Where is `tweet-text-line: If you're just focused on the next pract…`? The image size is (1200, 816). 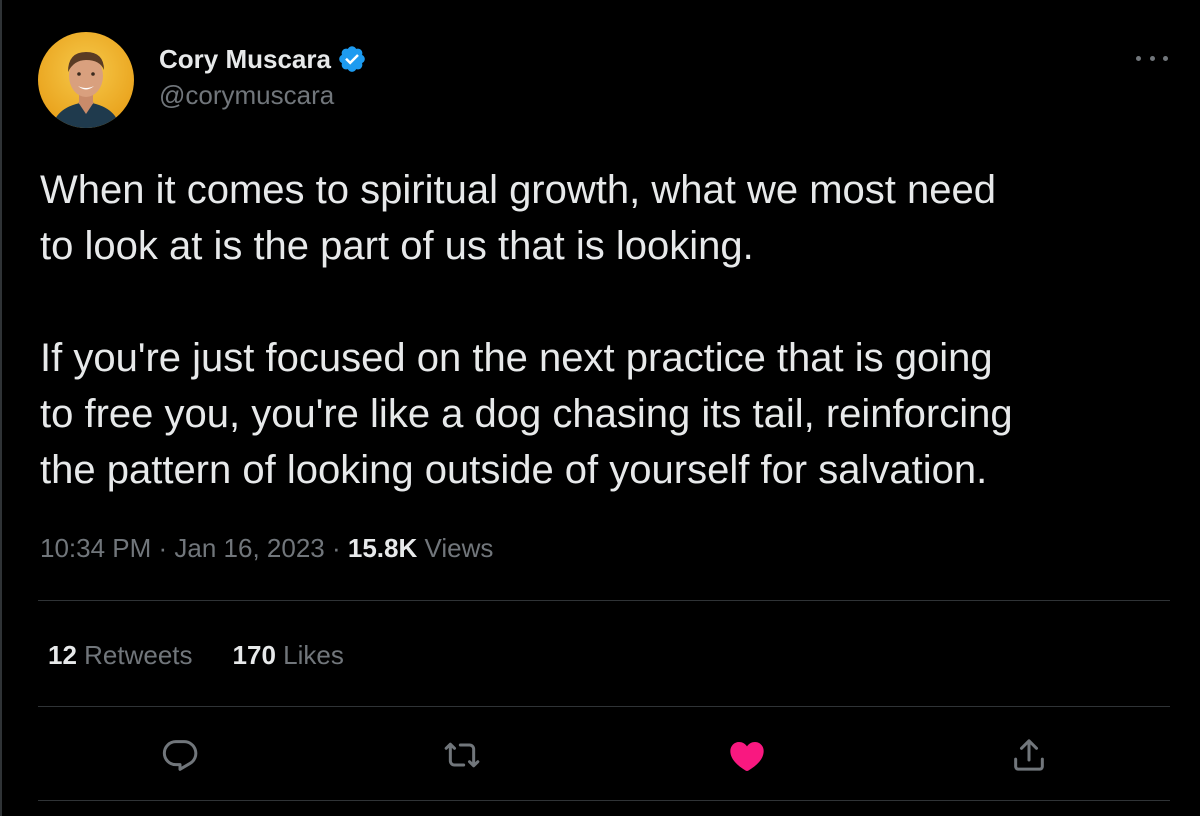
tweet-text-line: If you're just focused on the next pract… is located at coordinates (516, 358).